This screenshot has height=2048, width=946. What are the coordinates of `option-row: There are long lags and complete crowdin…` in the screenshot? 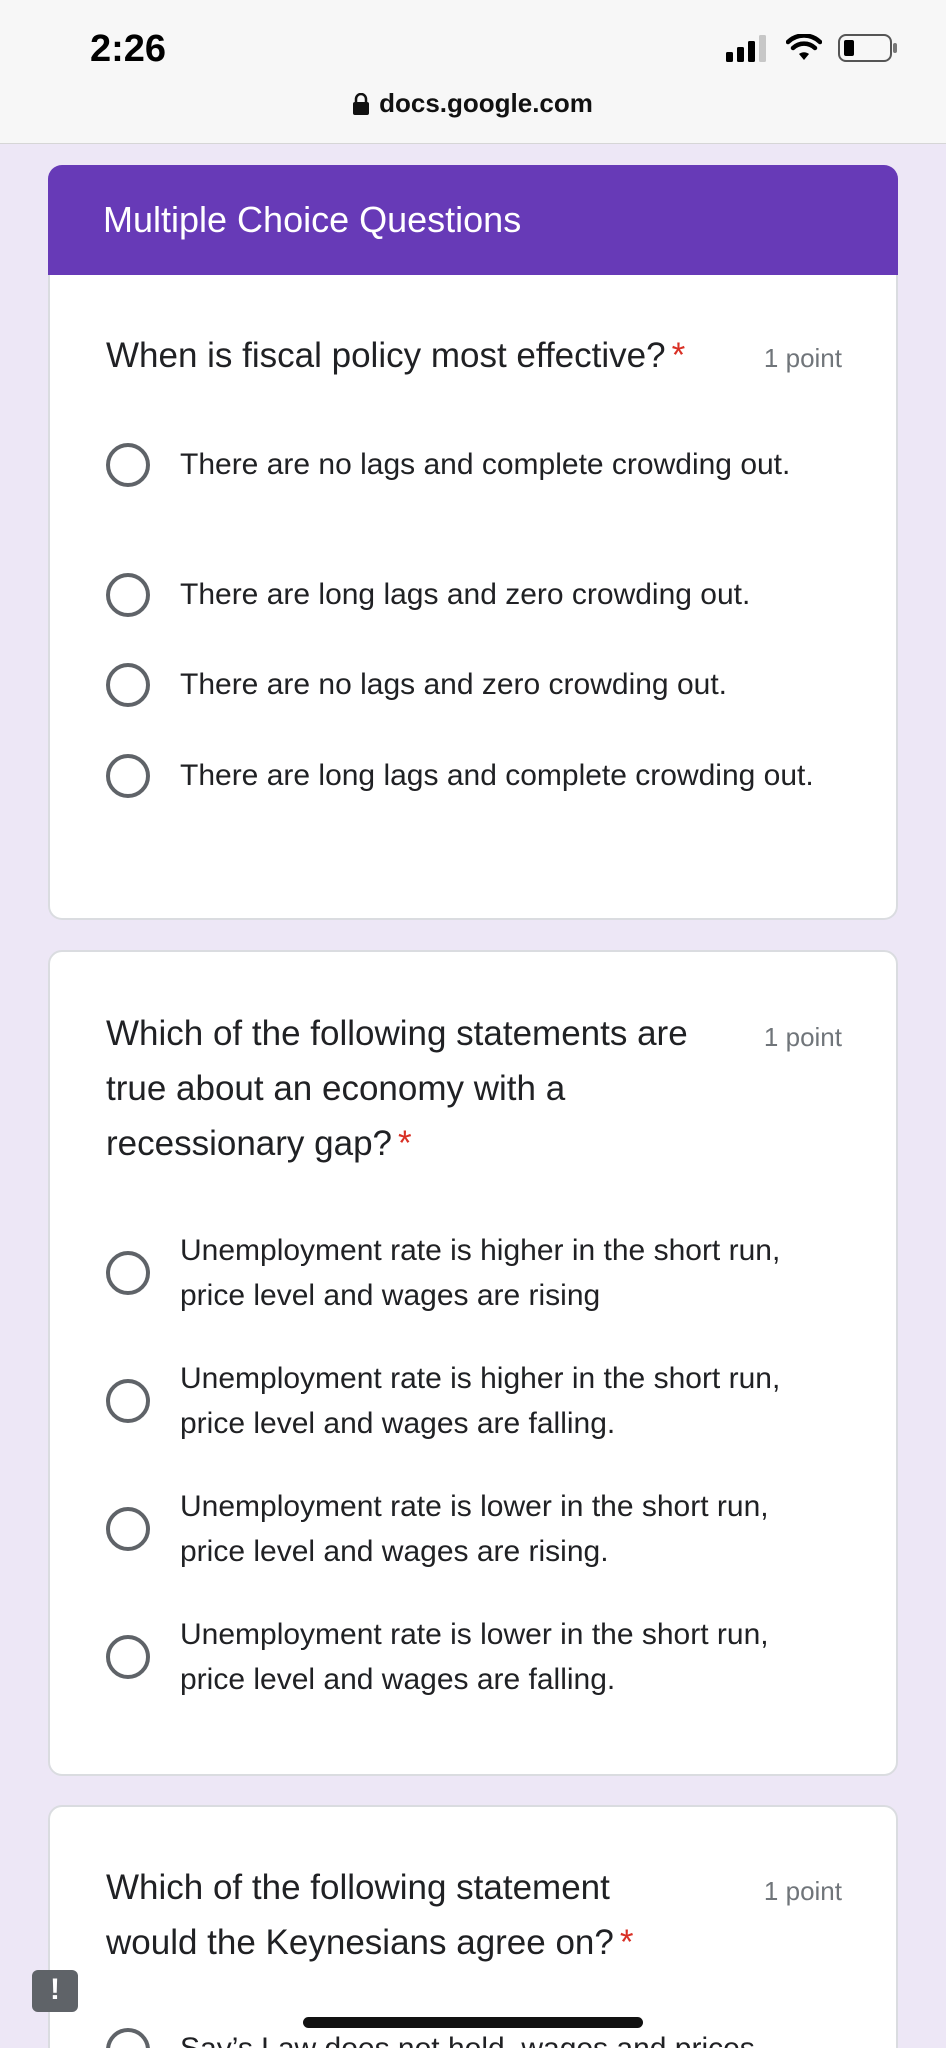 It's located at (486, 775).